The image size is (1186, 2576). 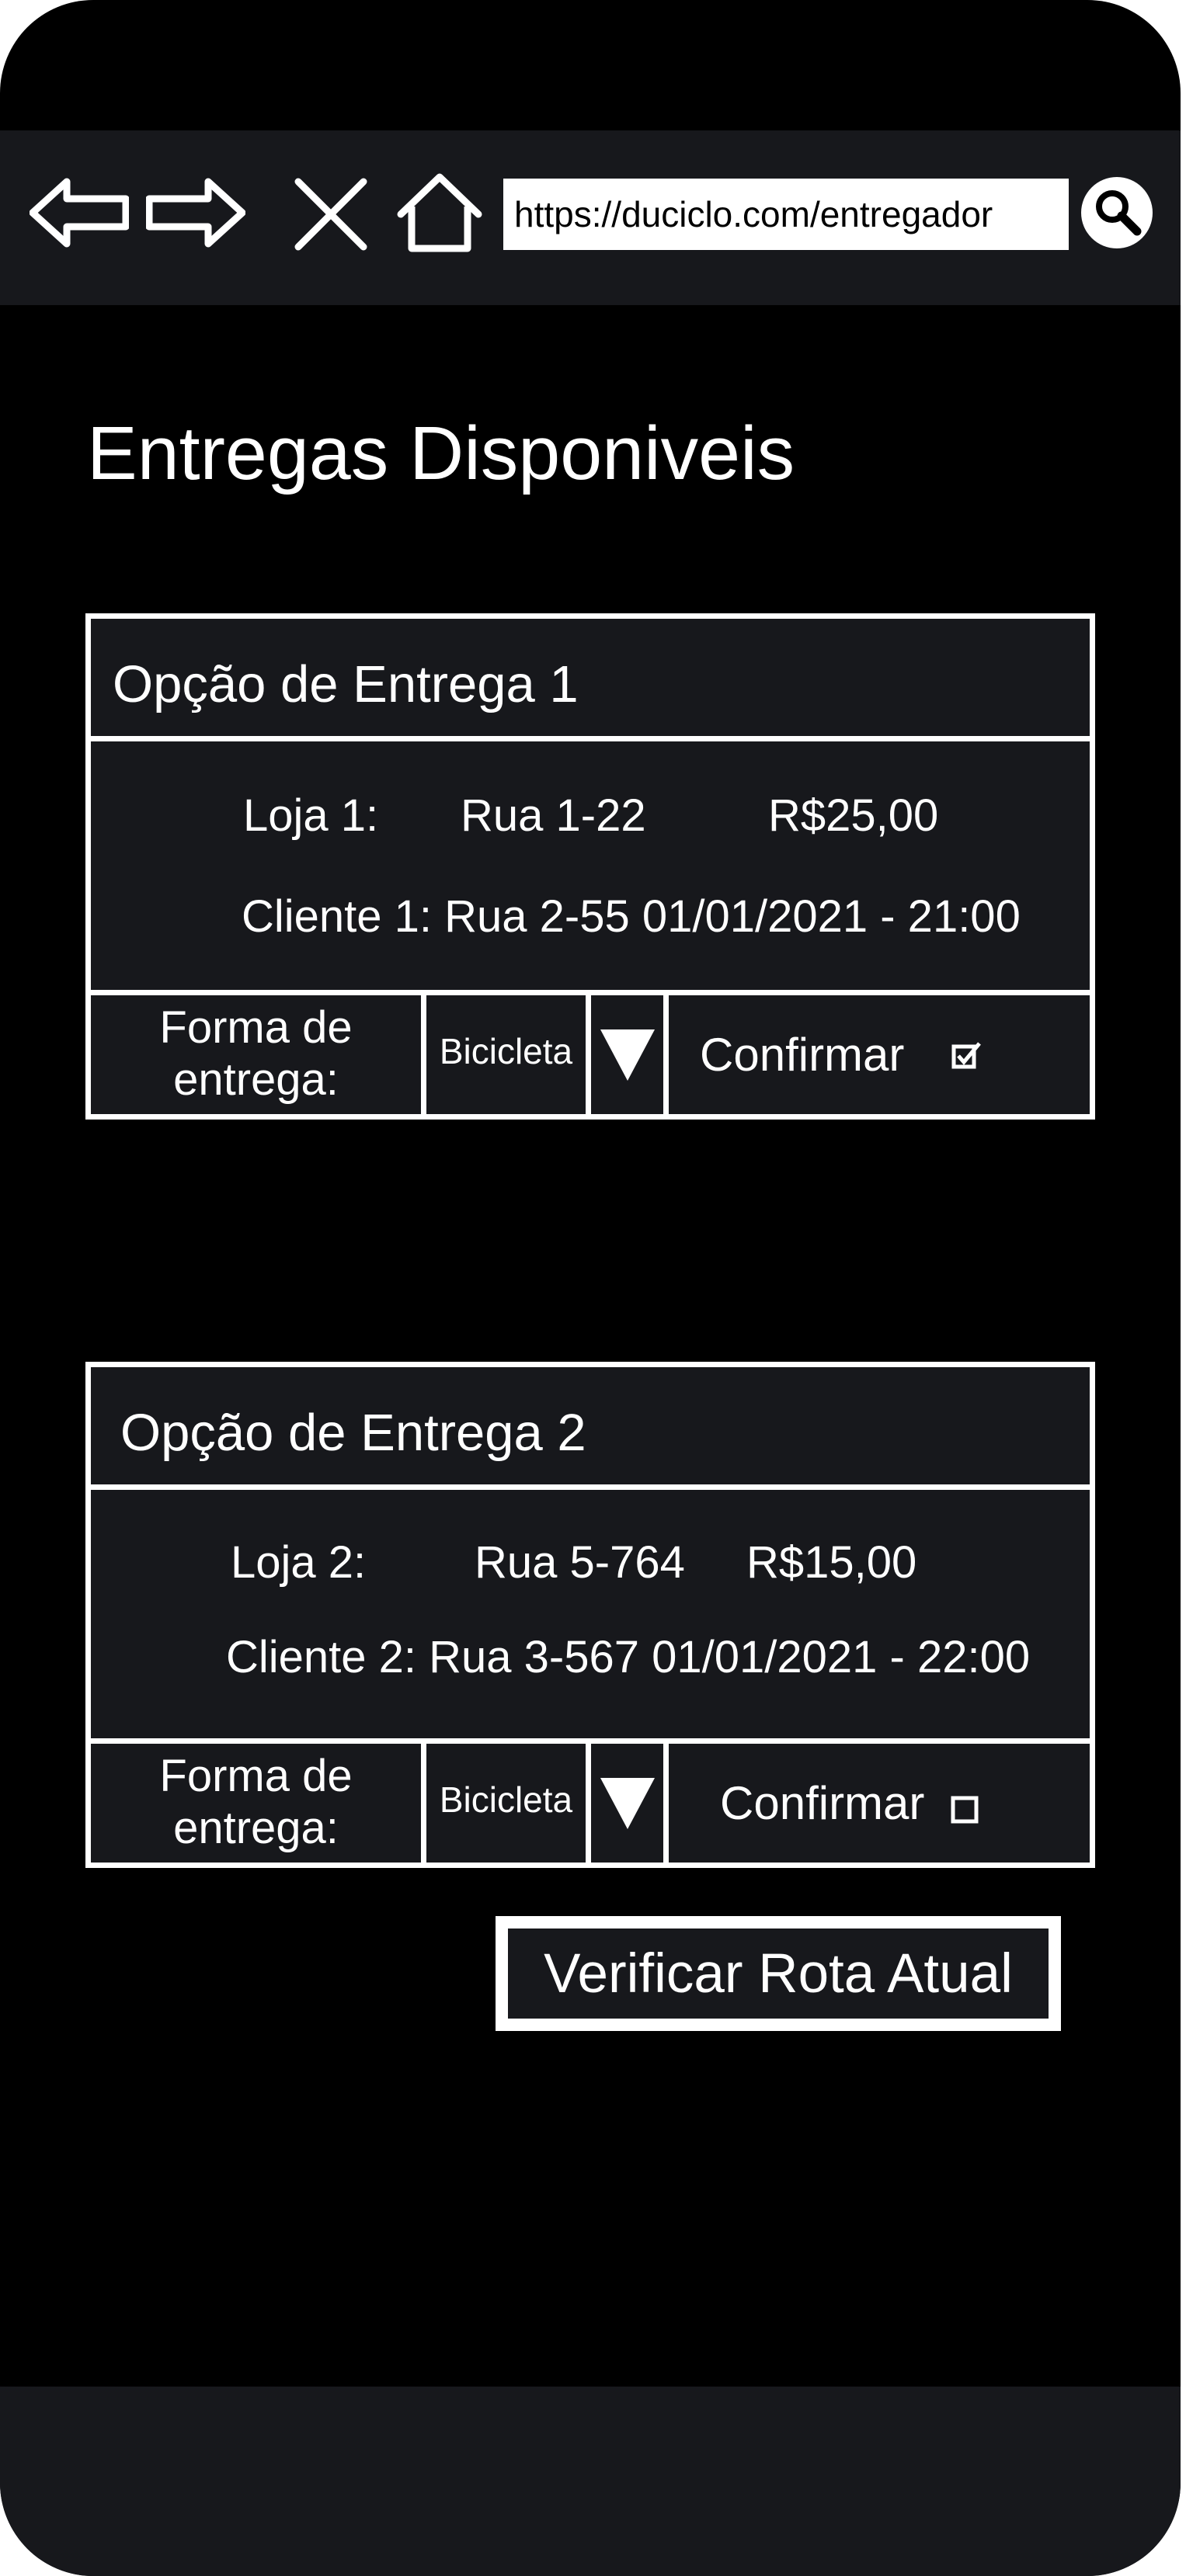 What do you see at coordinates (311, 815) in the screenshot?
I see `store-label: Loja 1:` at bounding box center [311, 815].